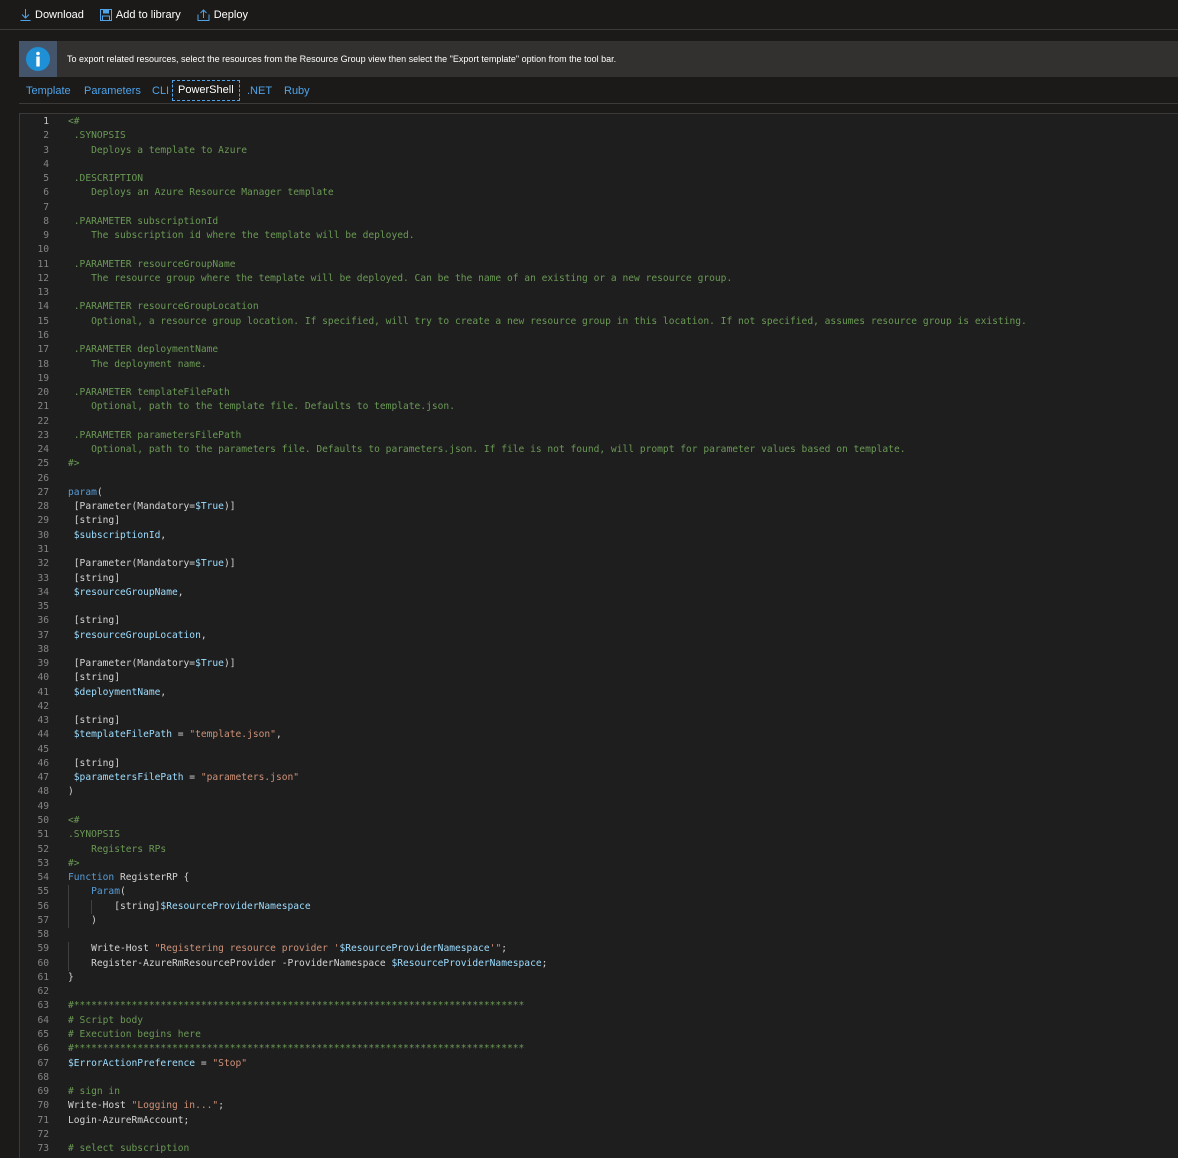 The height and width of the screenshot is (1158, 1178). I want to click on code-line: 39 [Parameter(Mandatory=$True)], so click(599, 664).